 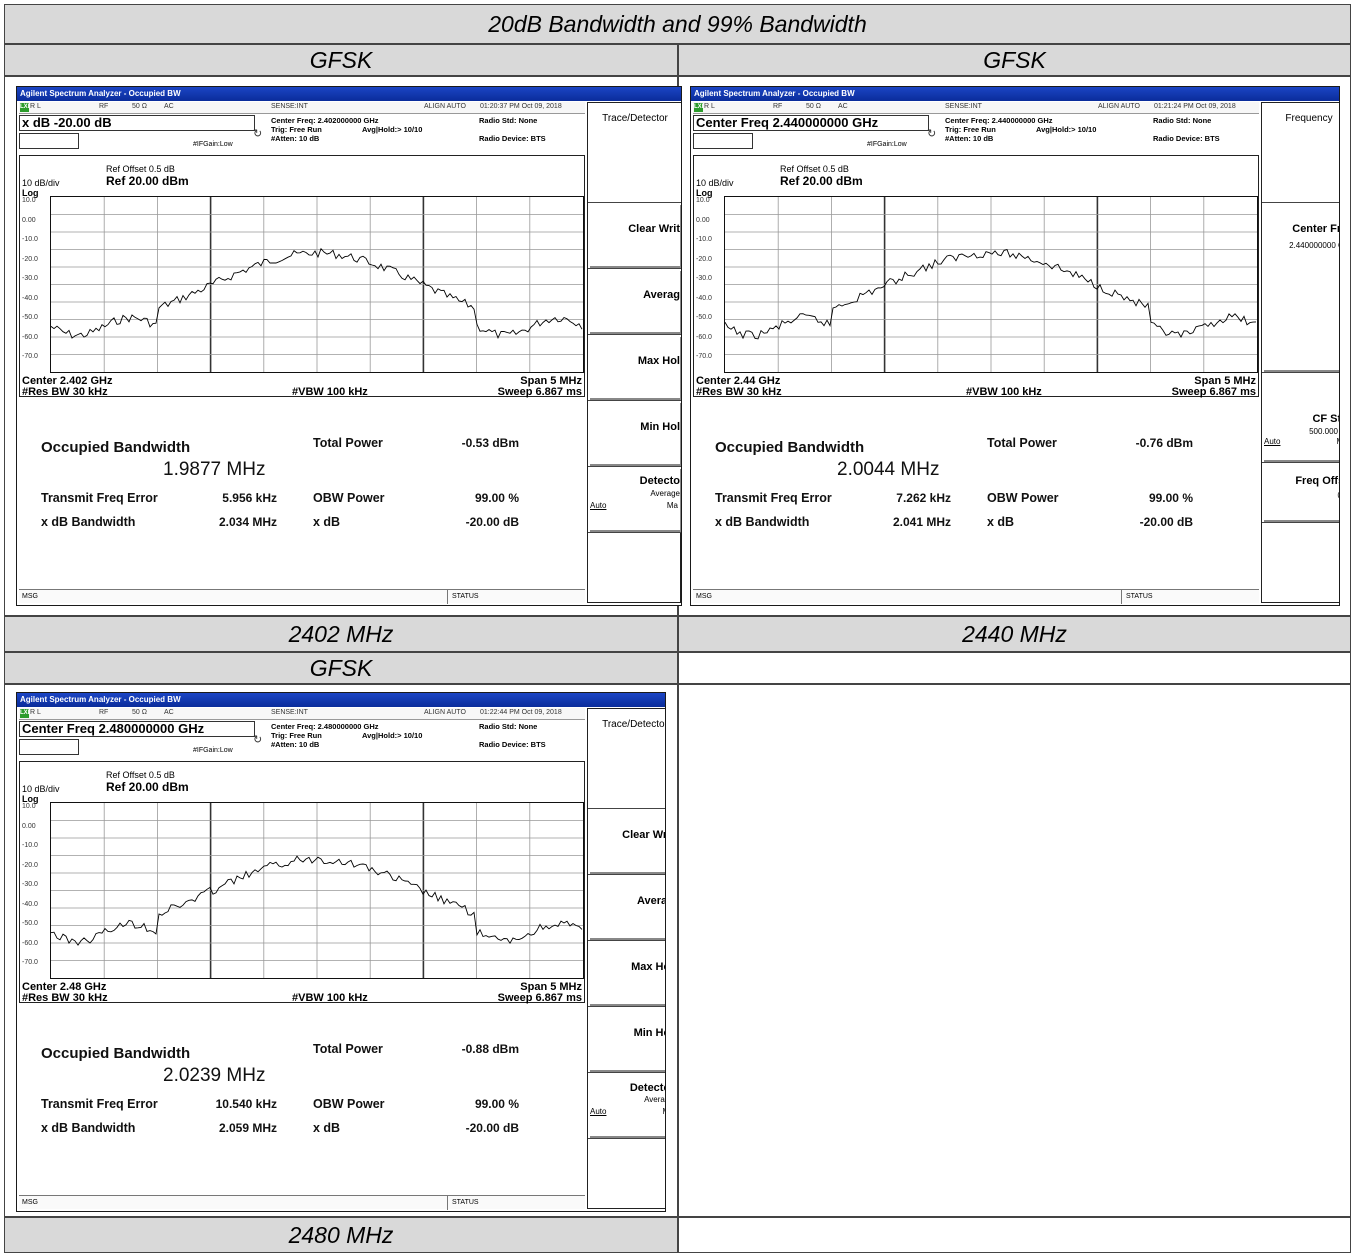 I want to click on obw-power-label: OBW Power, so click(x=349, y=498).